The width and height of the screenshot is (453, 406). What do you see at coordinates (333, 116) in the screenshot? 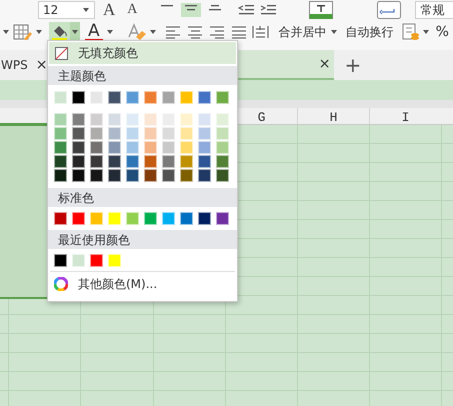
I see `column-header: H` at bounding box center [333, 116].